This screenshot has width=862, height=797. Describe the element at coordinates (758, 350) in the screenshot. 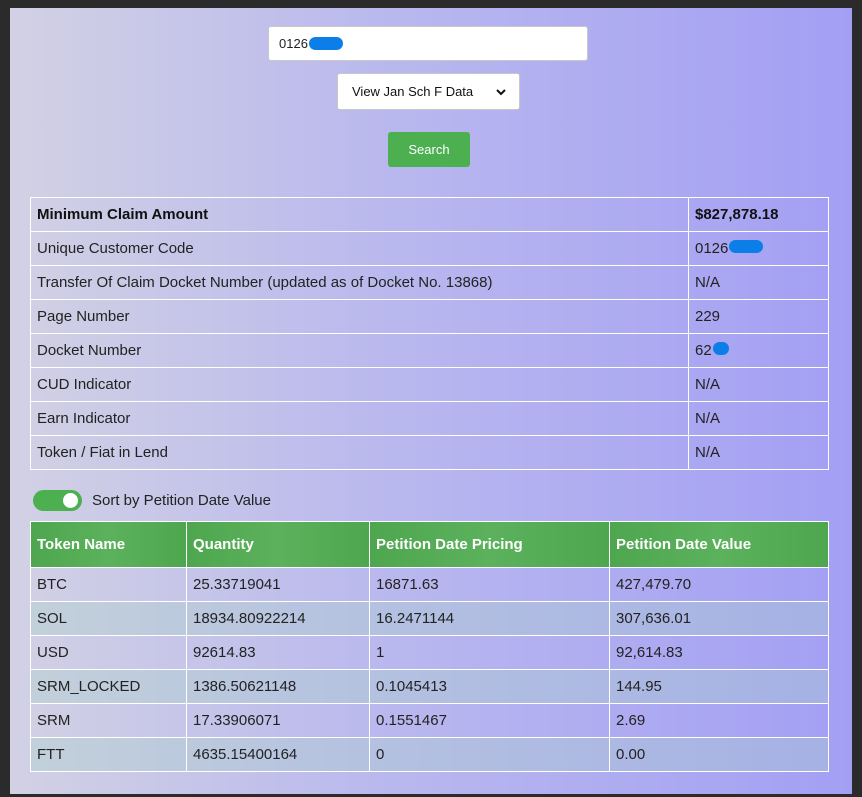

I see `info-value-cell: 62` at that location.